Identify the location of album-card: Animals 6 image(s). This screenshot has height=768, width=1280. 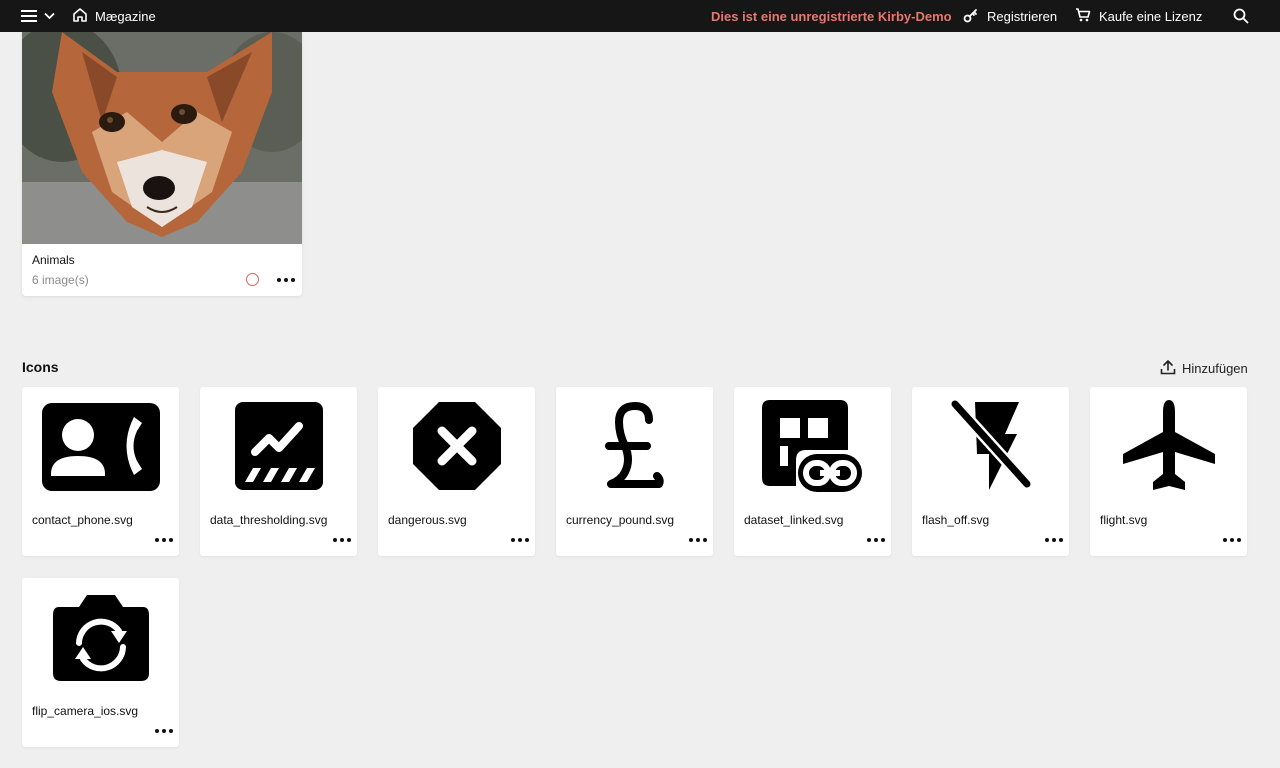
(162, 164).